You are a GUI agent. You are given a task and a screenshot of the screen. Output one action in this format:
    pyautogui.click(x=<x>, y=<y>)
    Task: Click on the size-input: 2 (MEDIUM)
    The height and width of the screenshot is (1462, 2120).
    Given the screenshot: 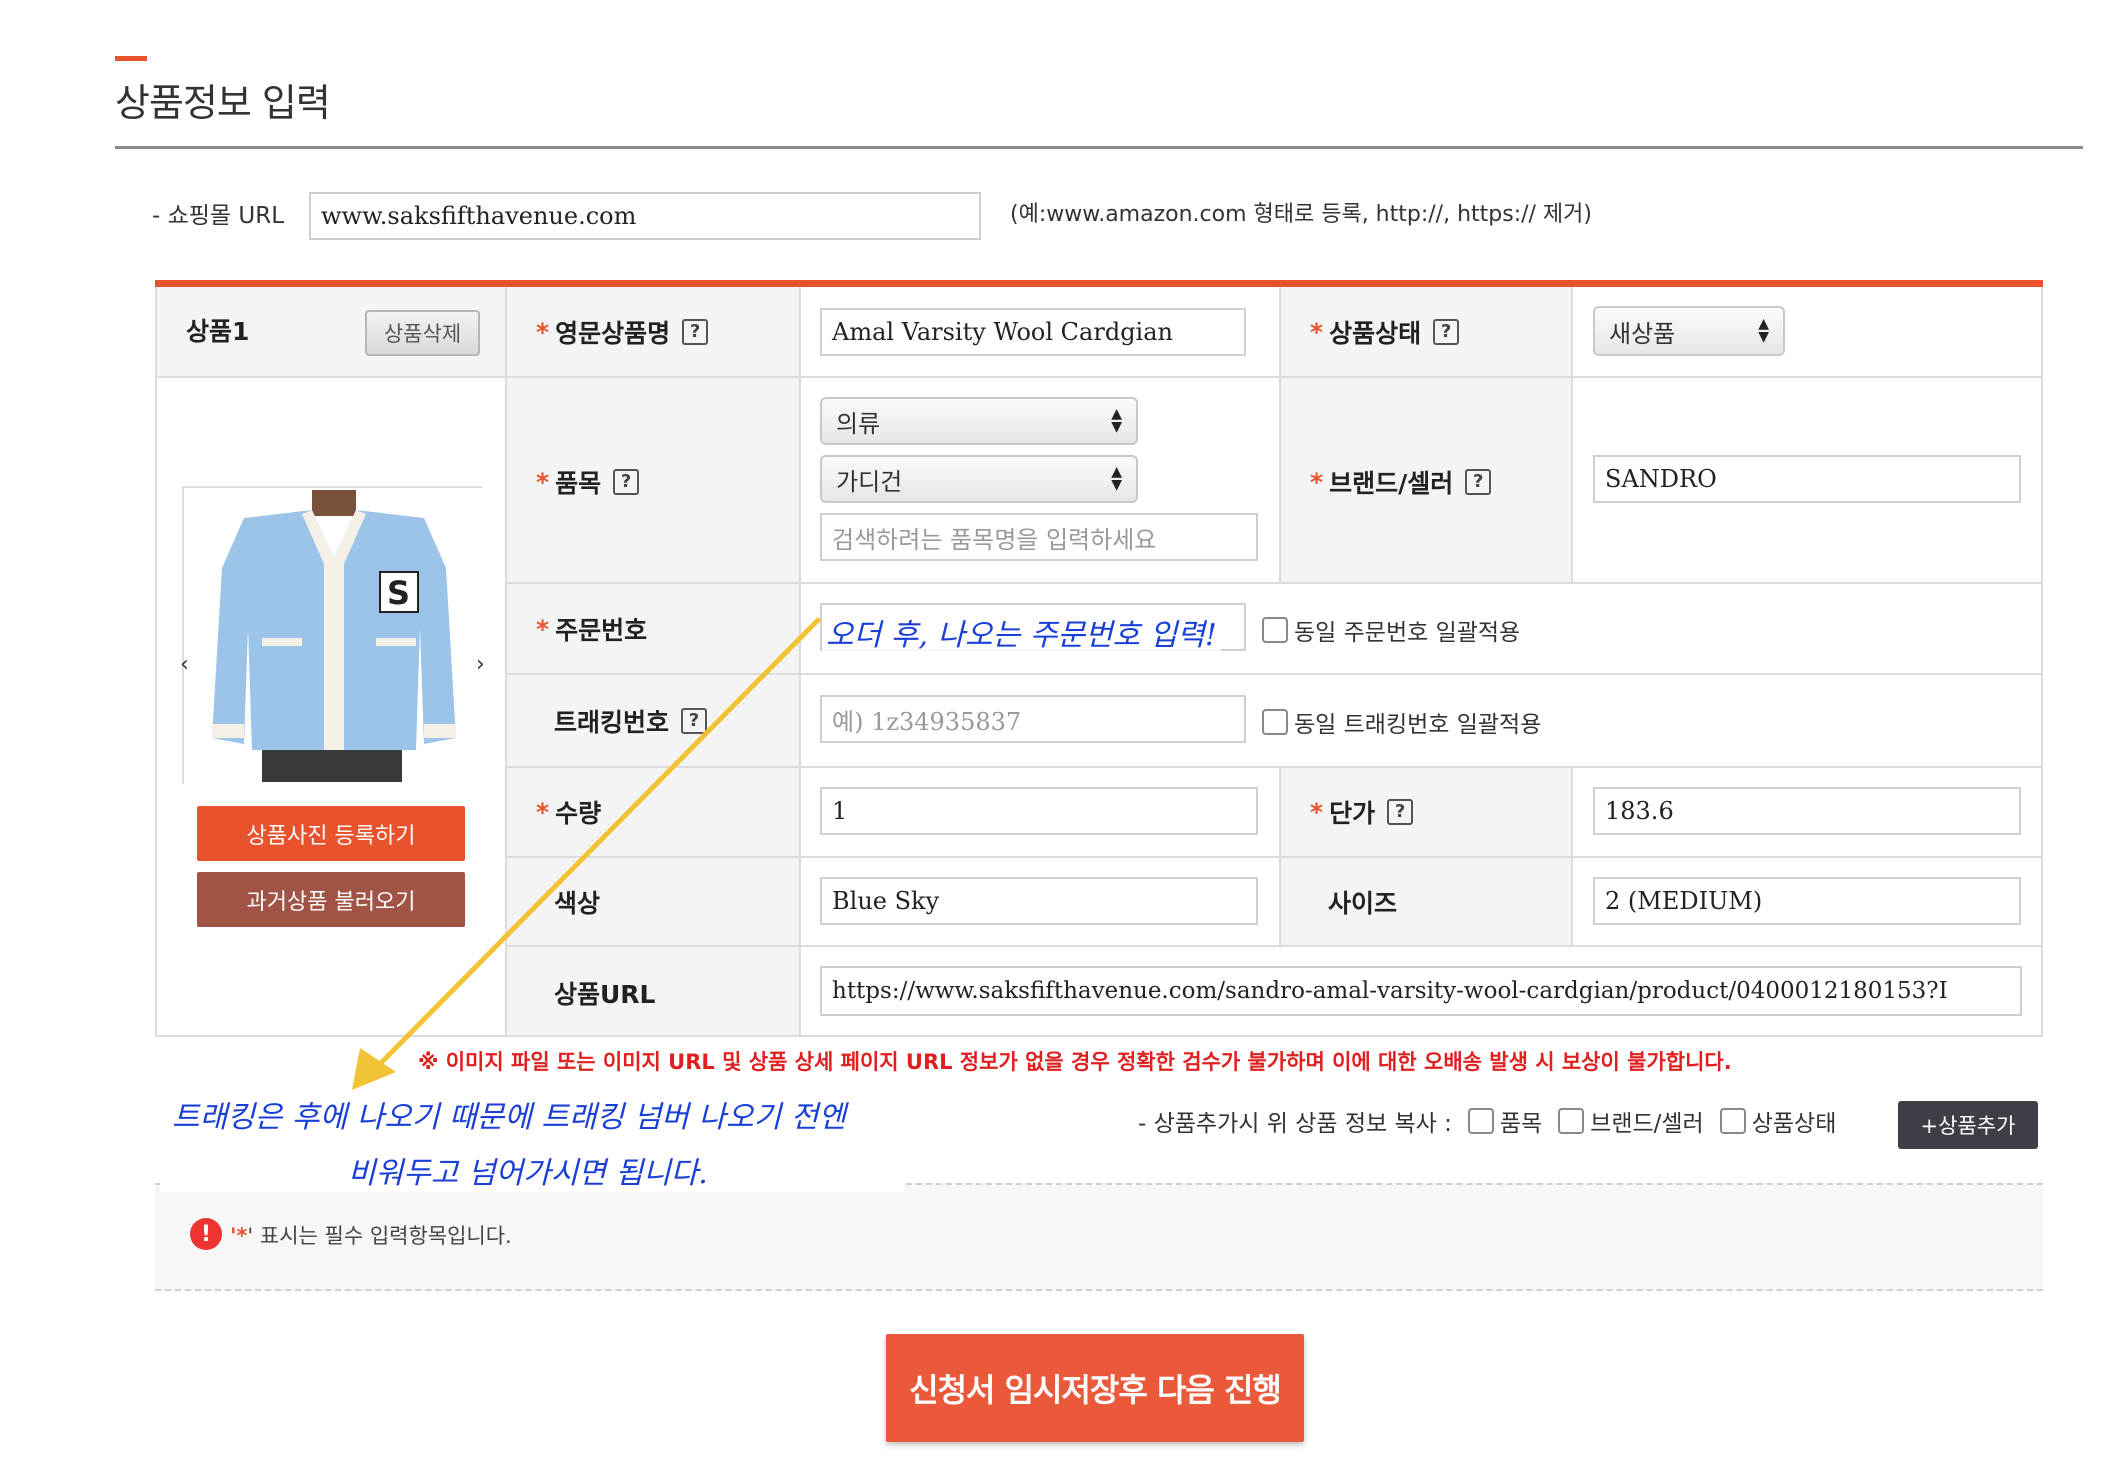 What is the action you would take?
    pyautogui.click(x=1807, y=901)
    